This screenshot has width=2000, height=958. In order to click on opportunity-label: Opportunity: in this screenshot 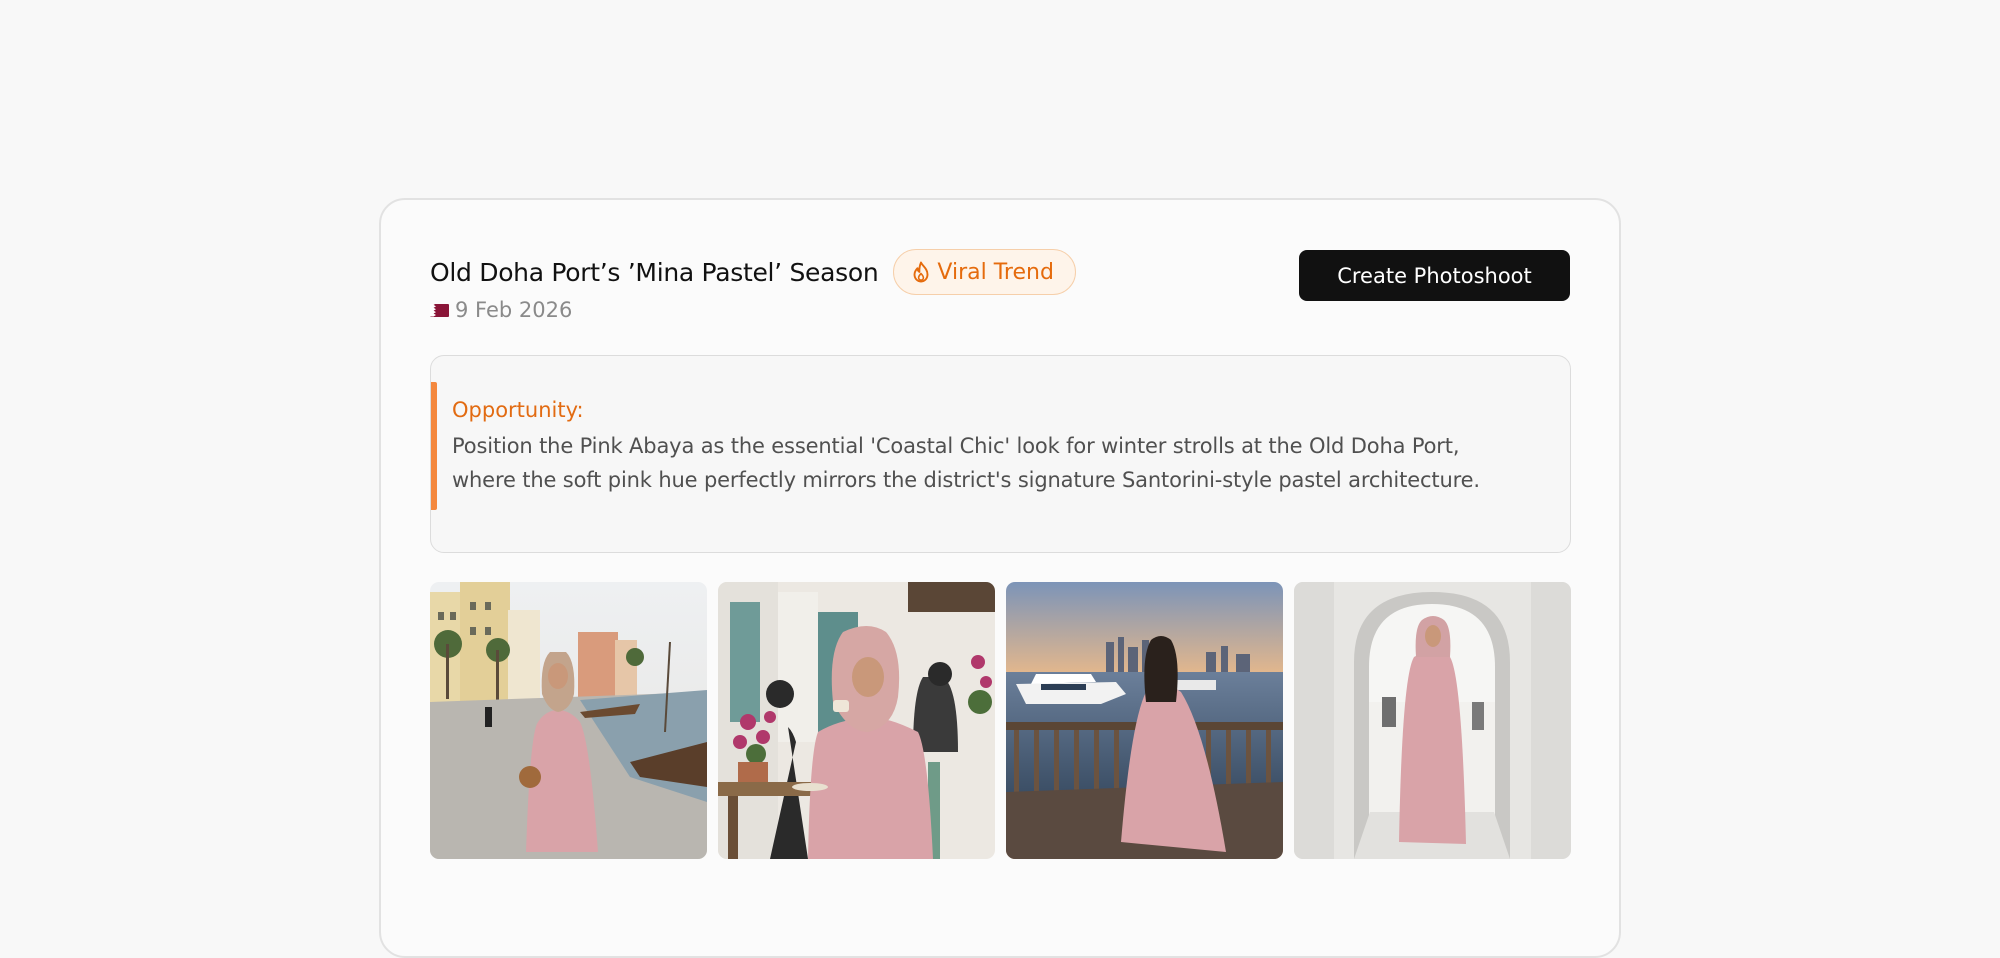, I will do `click(518, 410)`.